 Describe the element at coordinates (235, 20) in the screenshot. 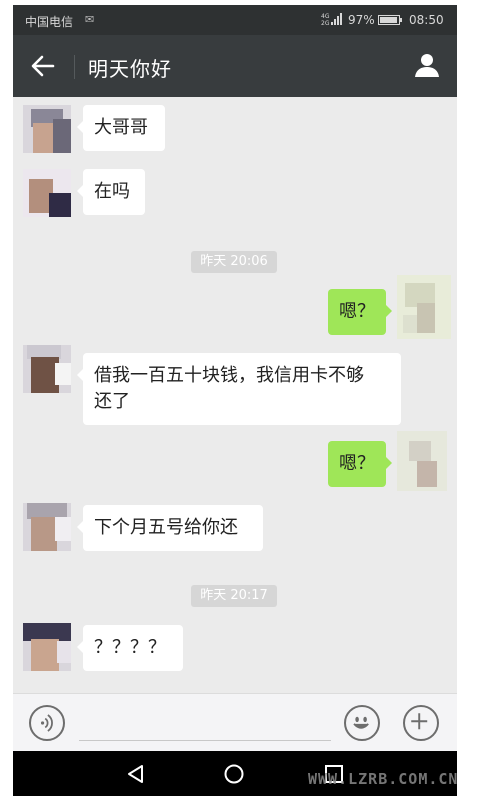

I see `status-bar: 中国电信 ✉ 4G 2G 97% 08:50` at that location.